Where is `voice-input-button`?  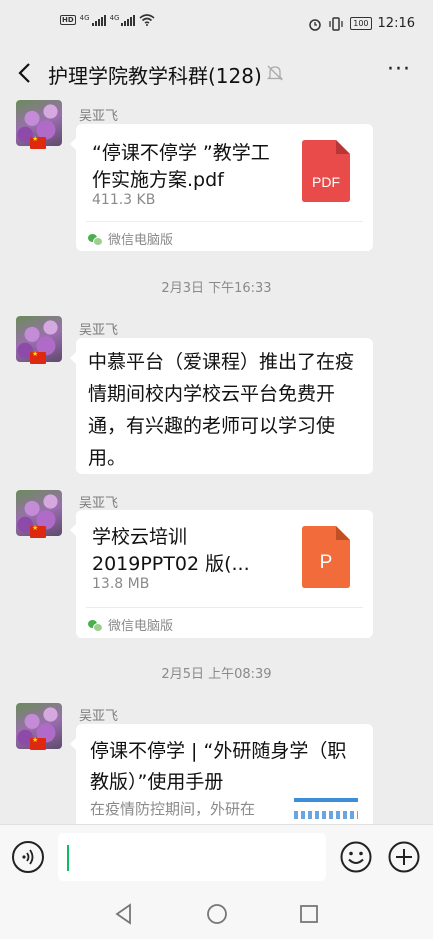
voice-input-button is located at coordinates (28, 857).